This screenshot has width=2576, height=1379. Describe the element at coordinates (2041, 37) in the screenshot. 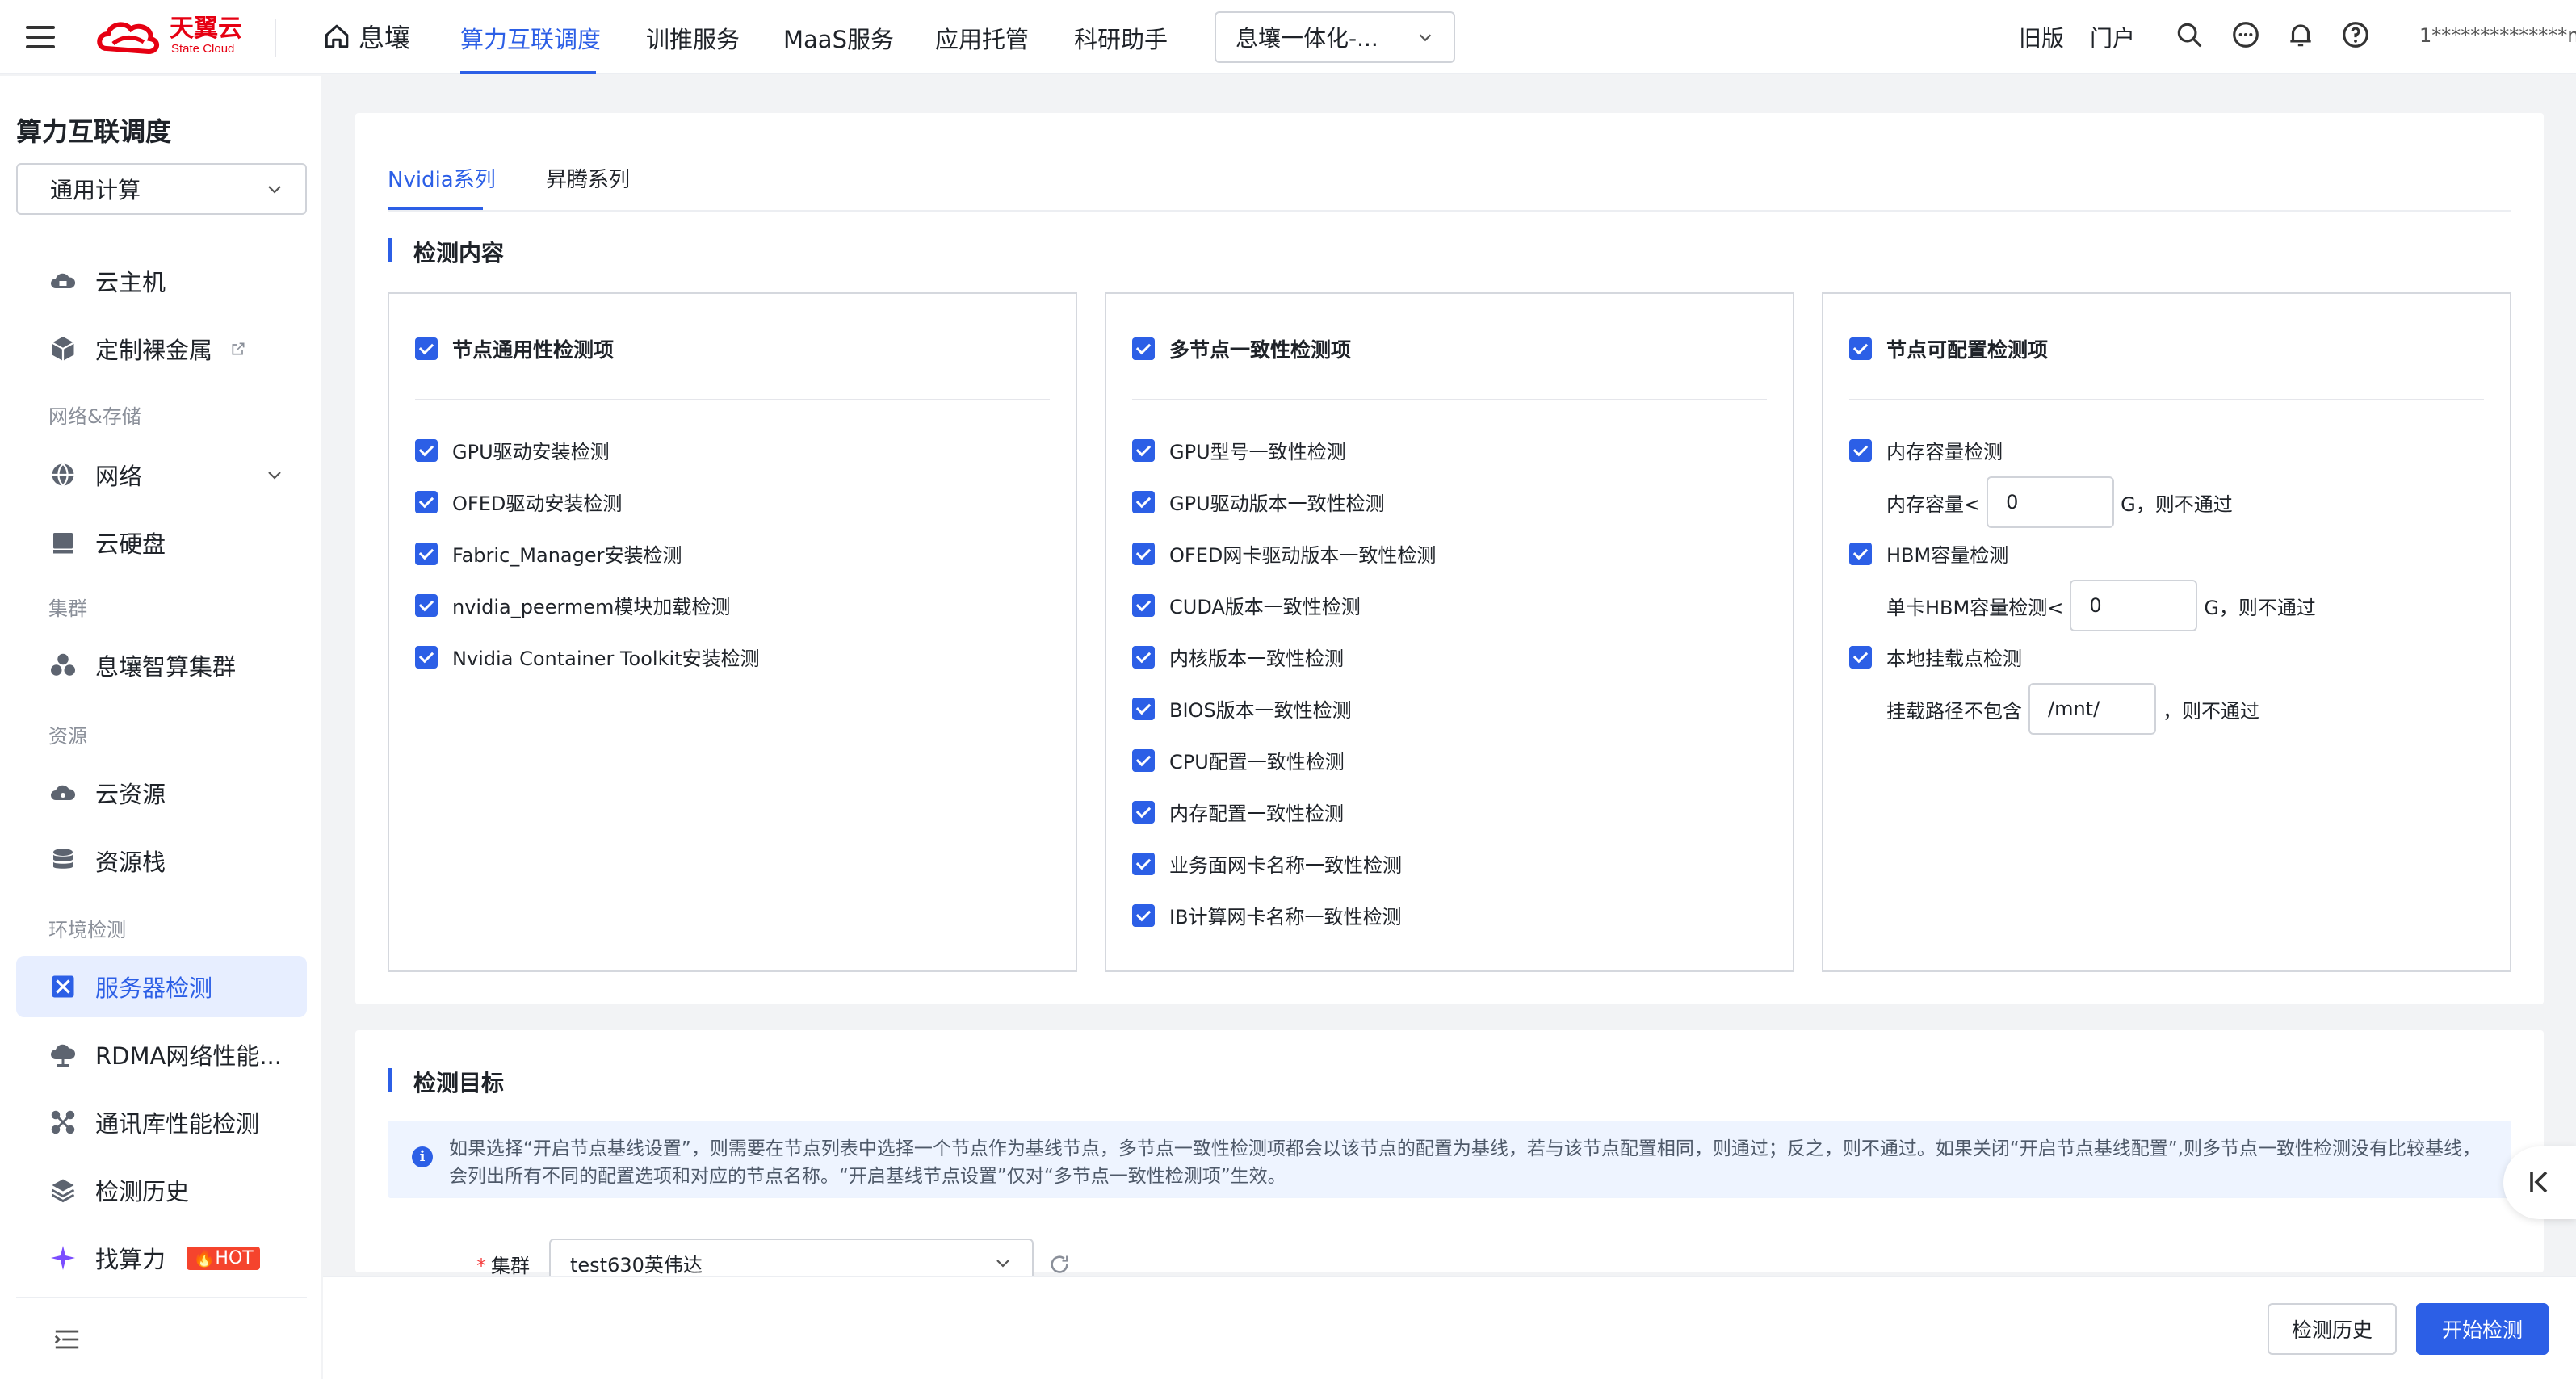

I see `old-version-link: 旧版` at that location.